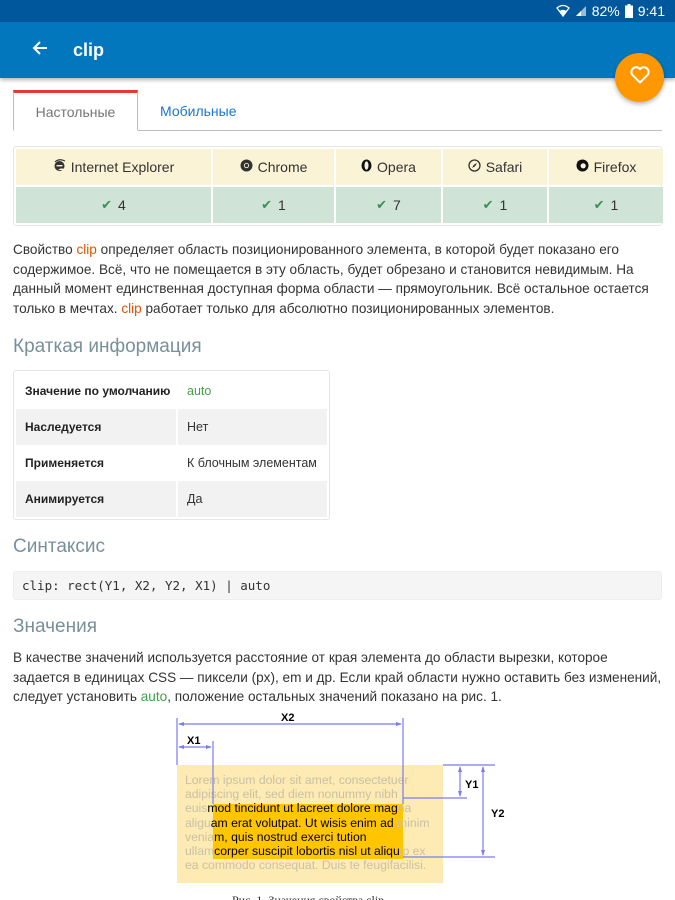  I want to click on row-value: К блочным элементам, so click(252, 463).